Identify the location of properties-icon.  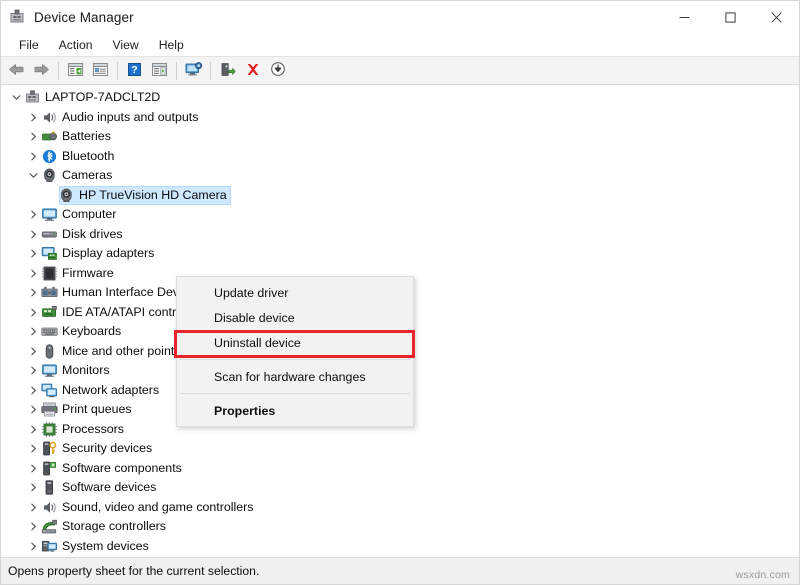
(100, 71).